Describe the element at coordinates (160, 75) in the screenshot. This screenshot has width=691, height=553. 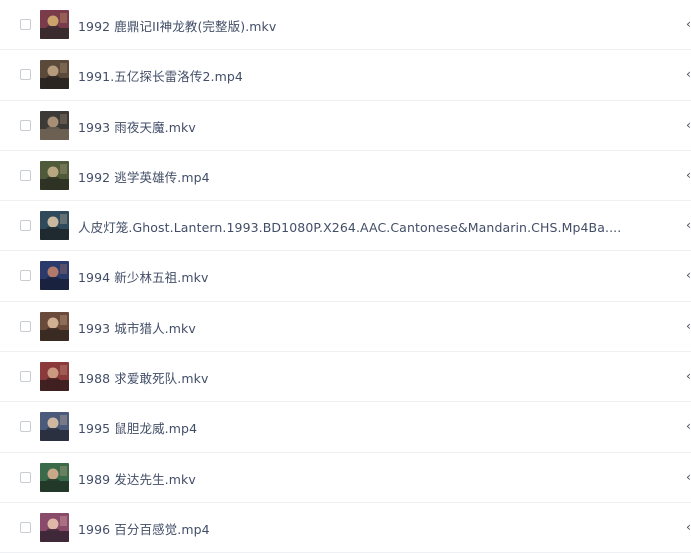
I see `file-name: 1991.五亿探长雷洛传2.mp4` at that location.